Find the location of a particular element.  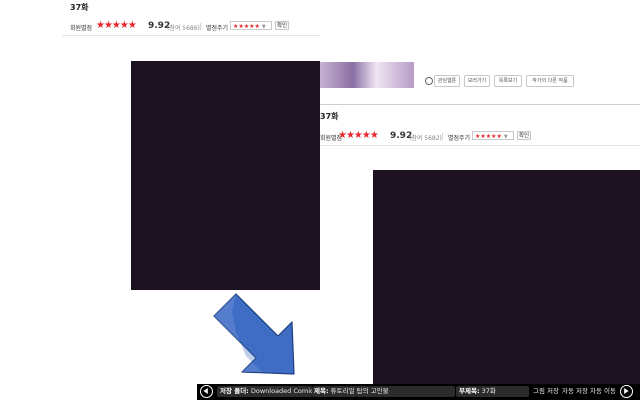

save-folder-field: 저장 폴더: Downloaded Comics is located at coordinates (264, 391).